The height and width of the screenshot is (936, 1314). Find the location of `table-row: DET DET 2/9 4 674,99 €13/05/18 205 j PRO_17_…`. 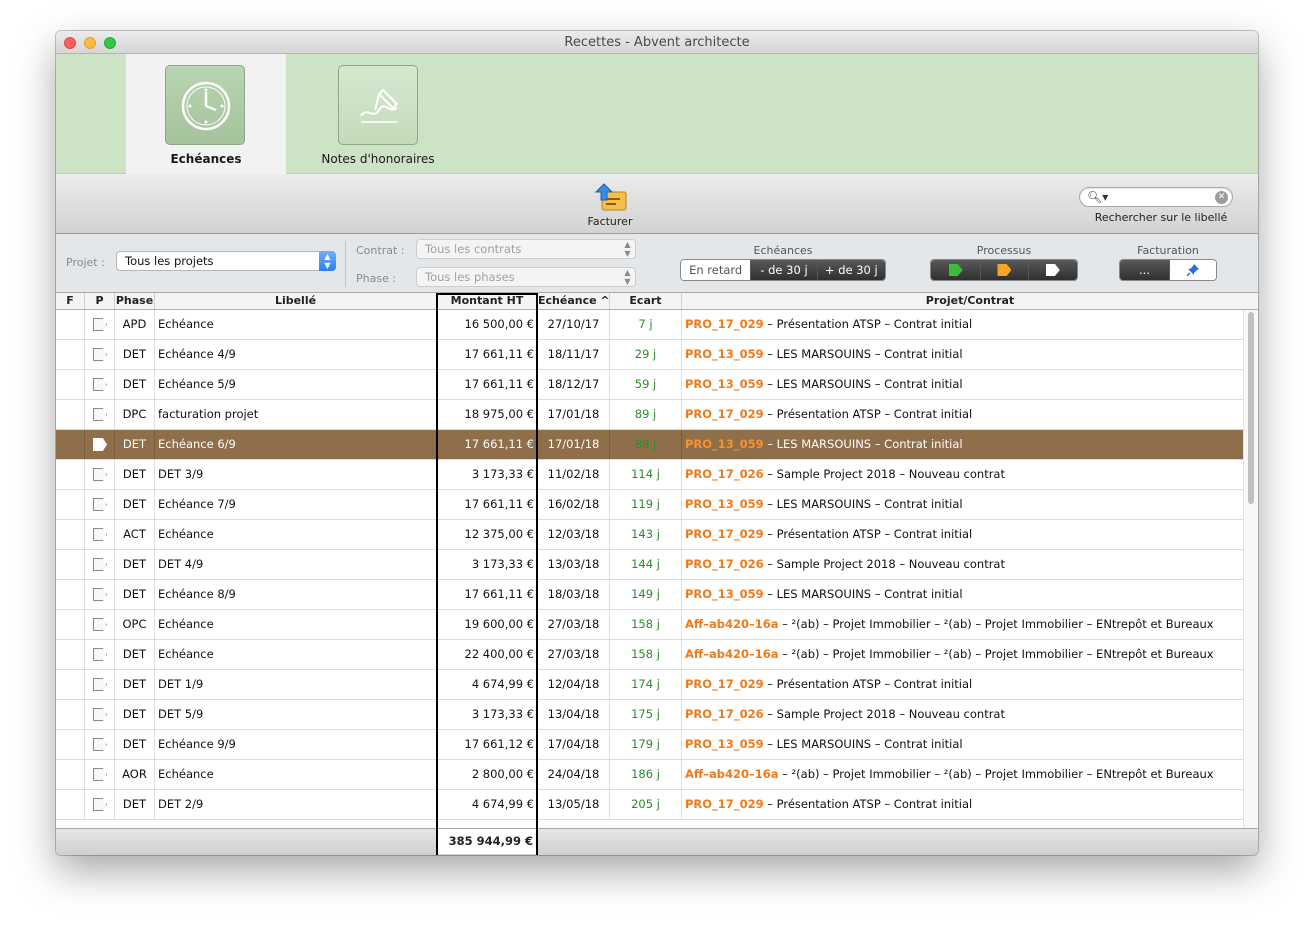

table-row: DET DET 2/9 4 674,99 €13/05/18 205 j PRO_17_… is located at coordinates (649, 805).